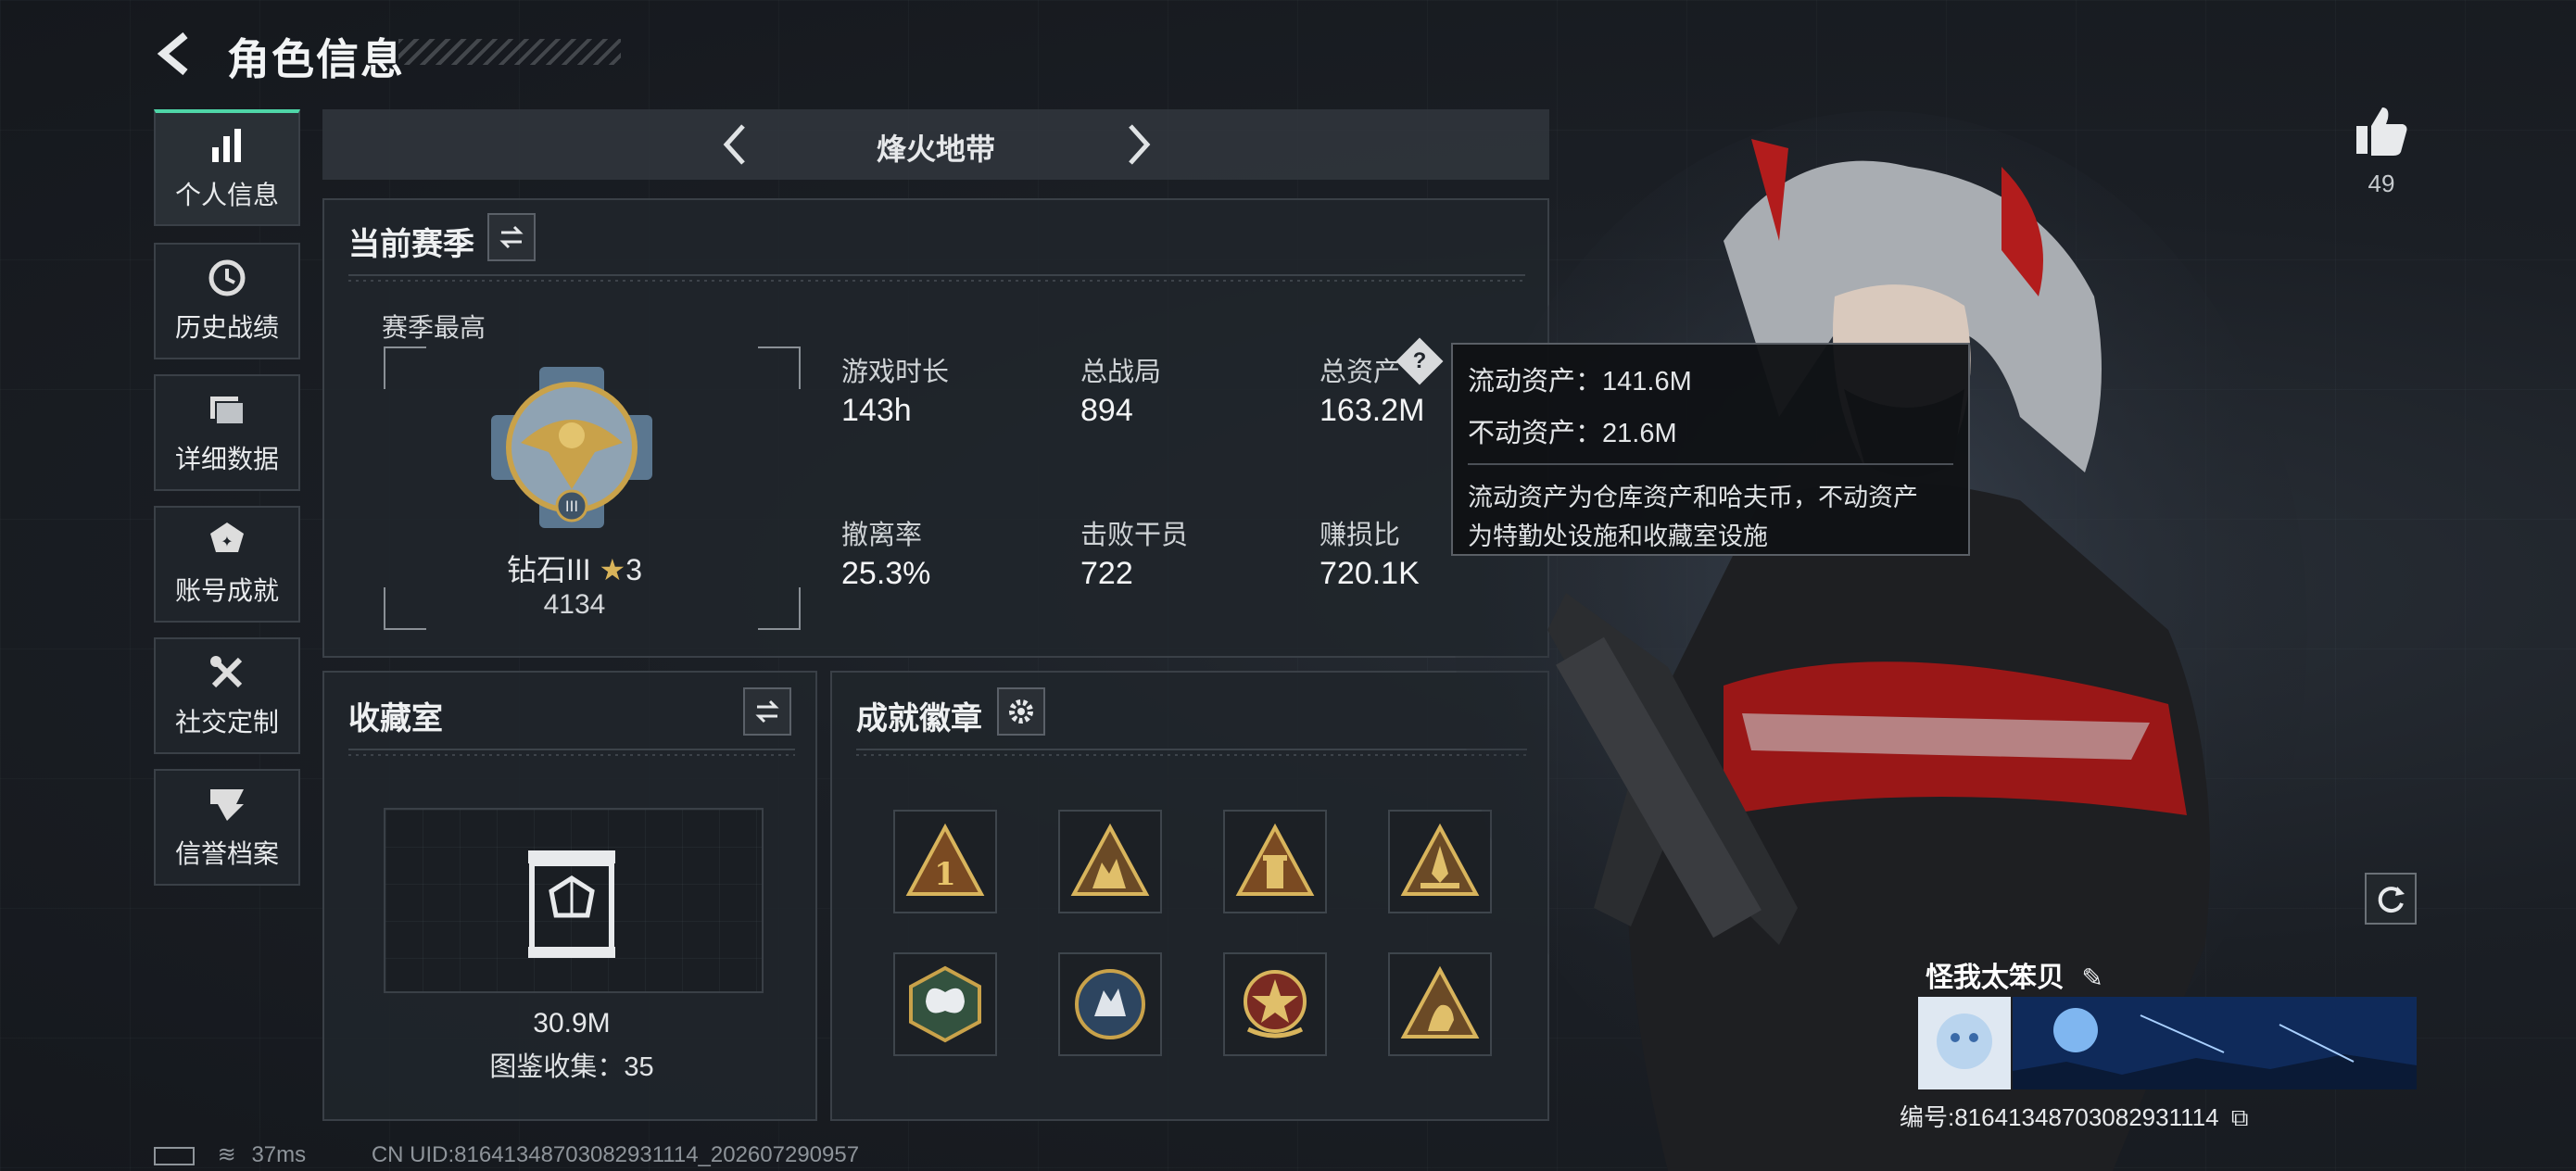 The width and height of the screenshot is (2576, 1171). Describe the element at coordinates (411, 245) in the screenshot. I see `season-title: 当前赛季` at that location.